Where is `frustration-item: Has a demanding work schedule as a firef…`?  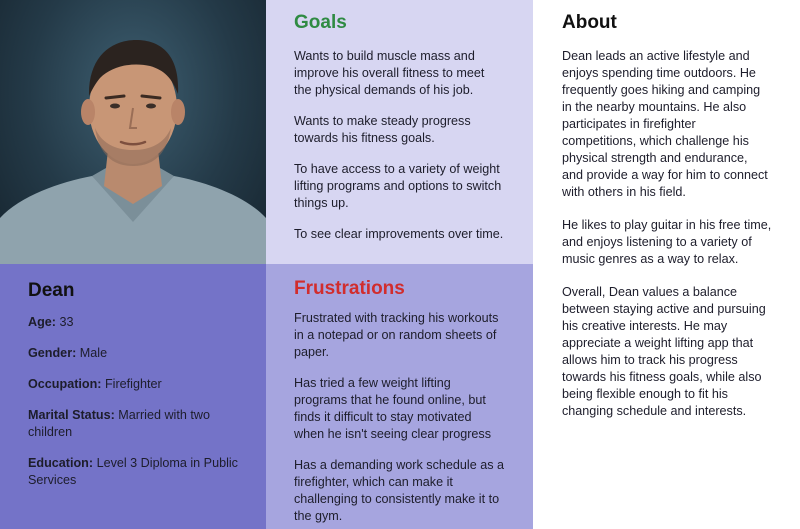
frustration-item: Has a demanding work schedule as a firef… is located at coordinates (399, 490).